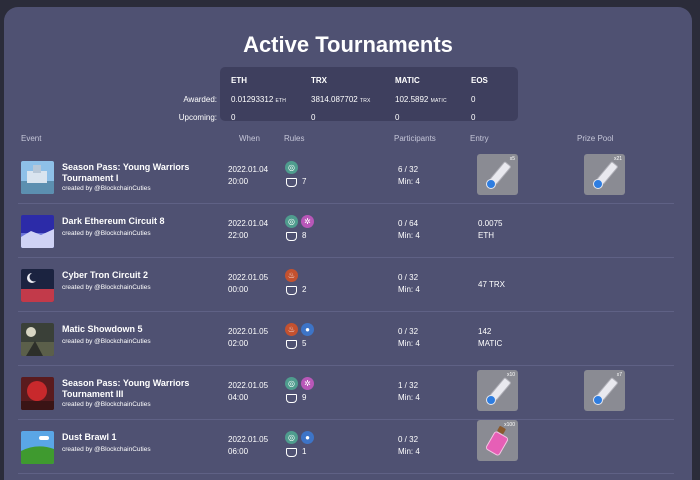 This screenshot has height=480, width=700. Describe the element at coordinates (248, 169) in the screenshot. I see `event-date: 2022.01.04` at that location.